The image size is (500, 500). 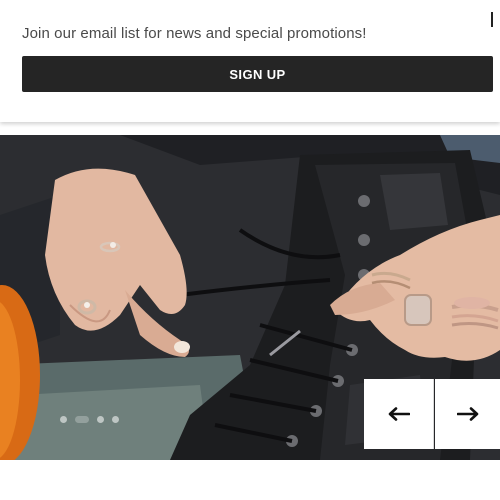 What do you see at coordinates (82, 419) in the screenshot?
I see `carousel-dot-active` at bounding box center [82, 419].